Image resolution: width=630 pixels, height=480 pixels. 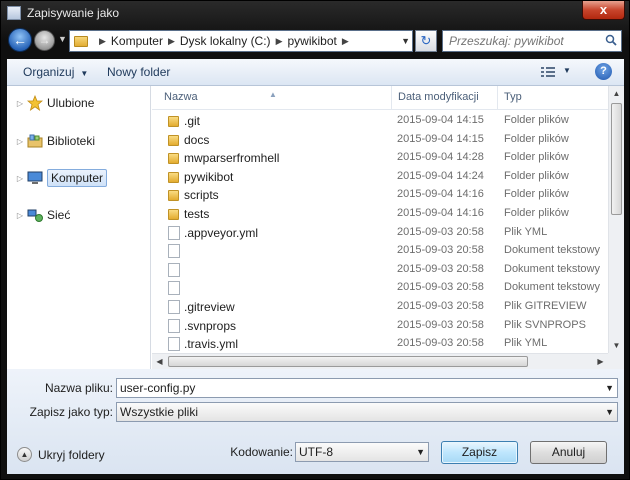 What do you see at coordinates (225, 41) in the screenshot?
I see `breadcrumb-drive: Dysk lokalny (C:)` at bounding box center [225, 41].